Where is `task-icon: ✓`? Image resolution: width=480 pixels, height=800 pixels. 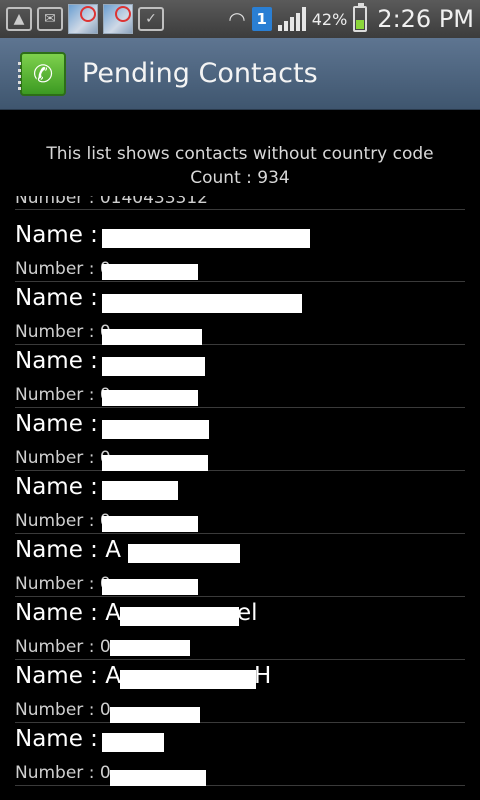
task-icon: ✓ is located at coordinates (151, 19).